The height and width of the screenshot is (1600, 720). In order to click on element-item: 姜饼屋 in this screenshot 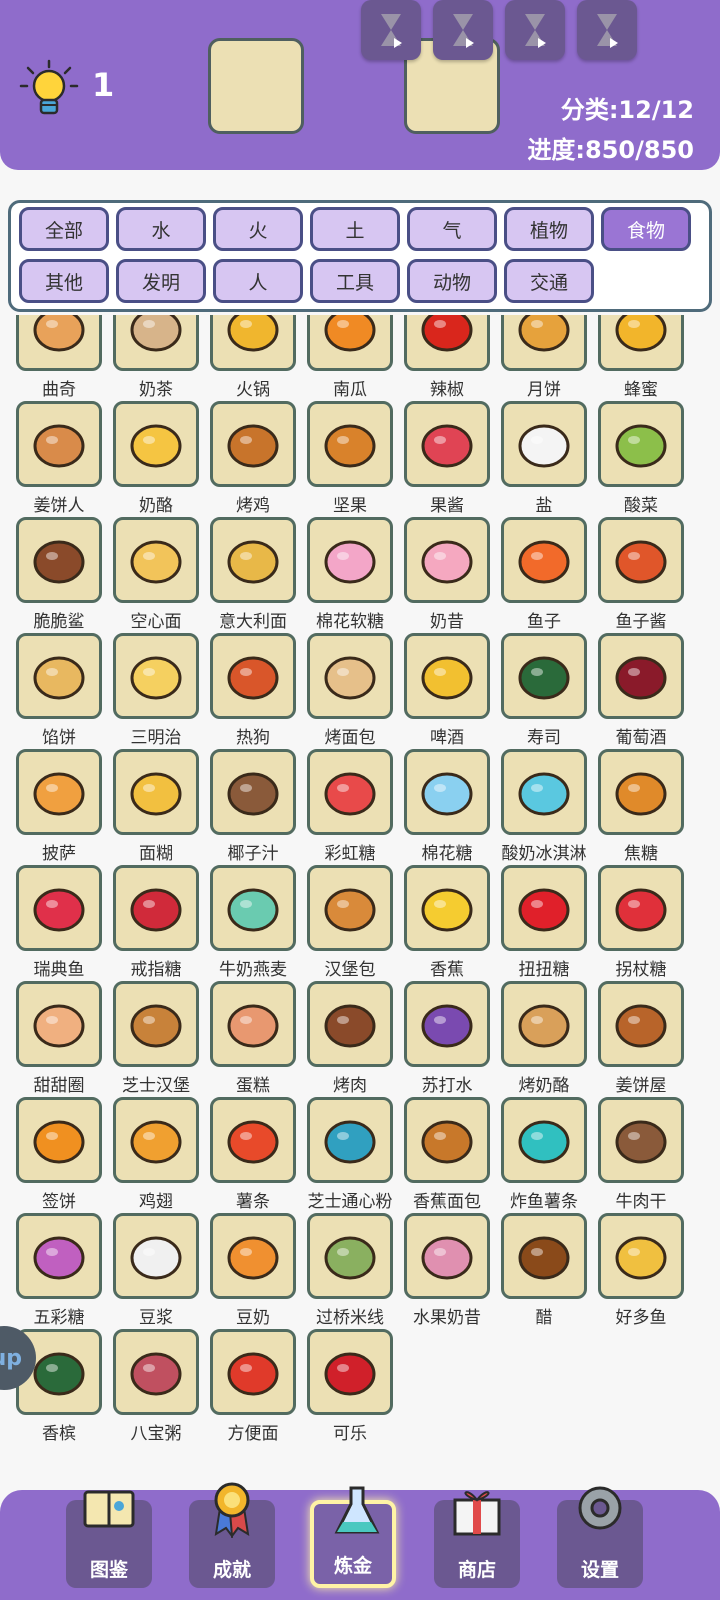, I will do `click(641, 1038)`.